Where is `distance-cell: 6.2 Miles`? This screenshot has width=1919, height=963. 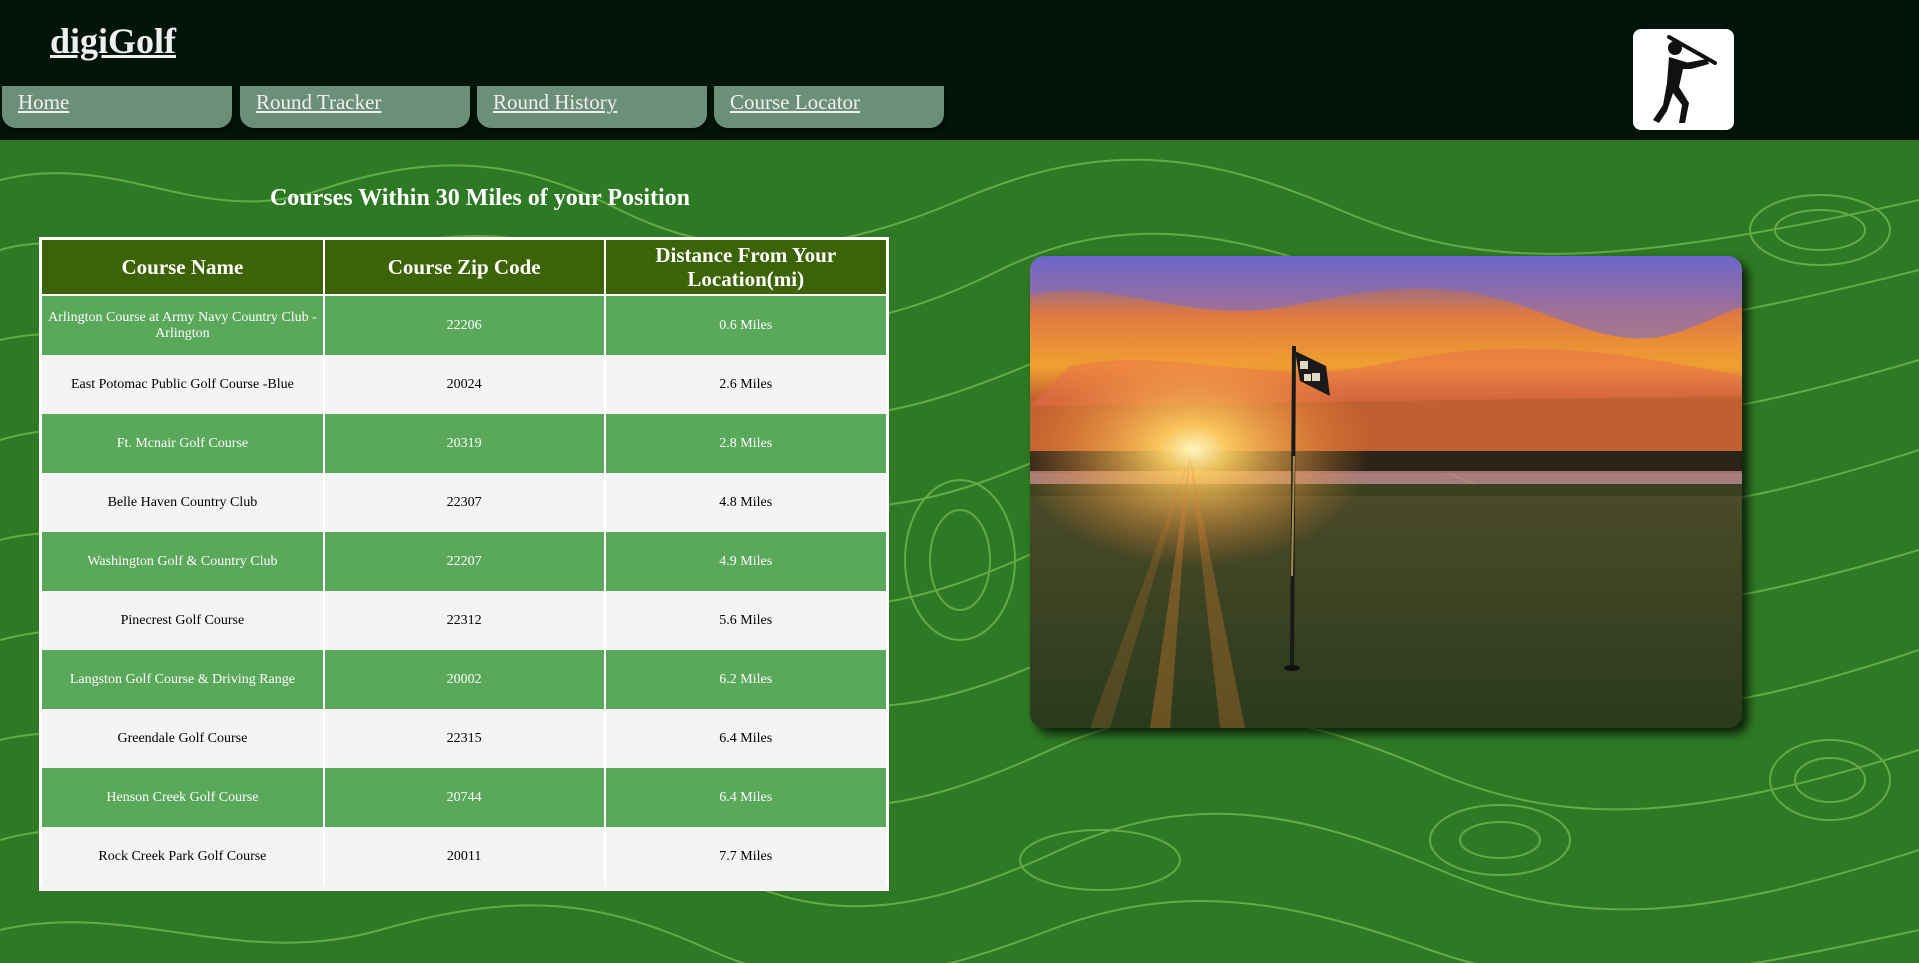
distance-cell: 6.2 Miles is located at coordinates (745, 679).